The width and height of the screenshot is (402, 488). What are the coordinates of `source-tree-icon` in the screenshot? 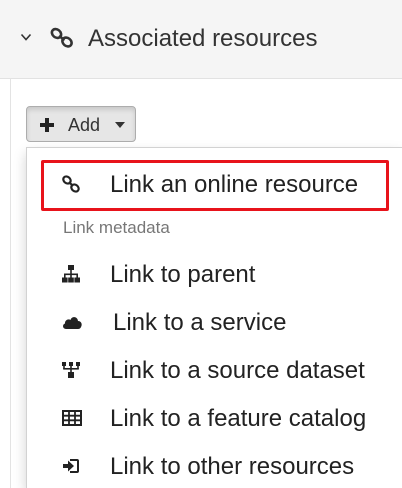 It's located at (71, 370).